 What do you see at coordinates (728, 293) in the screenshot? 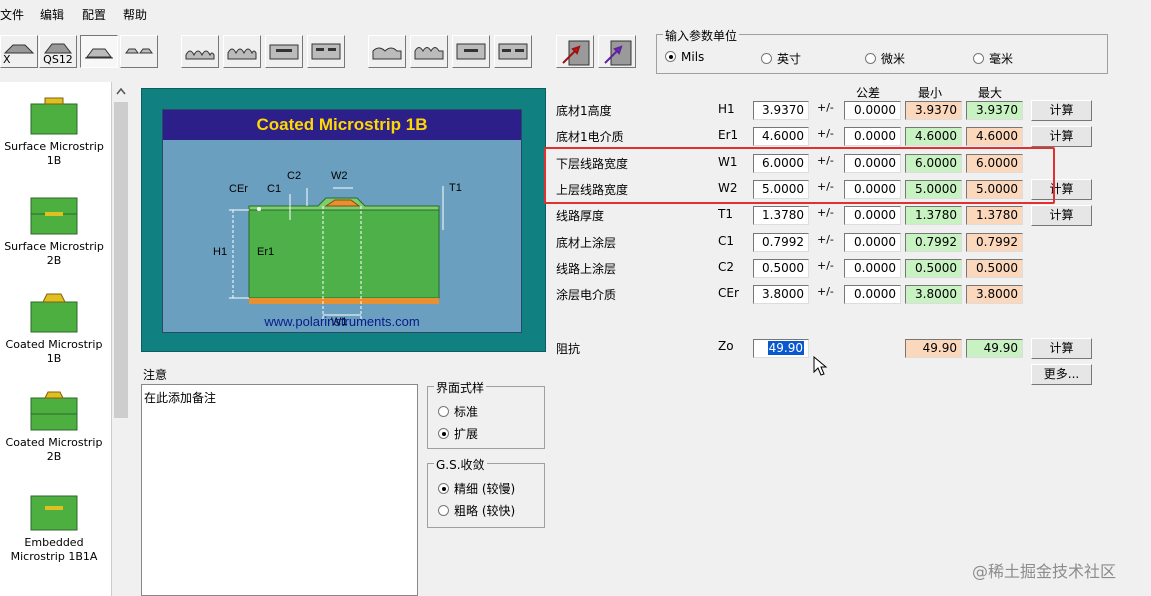
I see `param-symbol: CEr` at bounding box center [728, 293].